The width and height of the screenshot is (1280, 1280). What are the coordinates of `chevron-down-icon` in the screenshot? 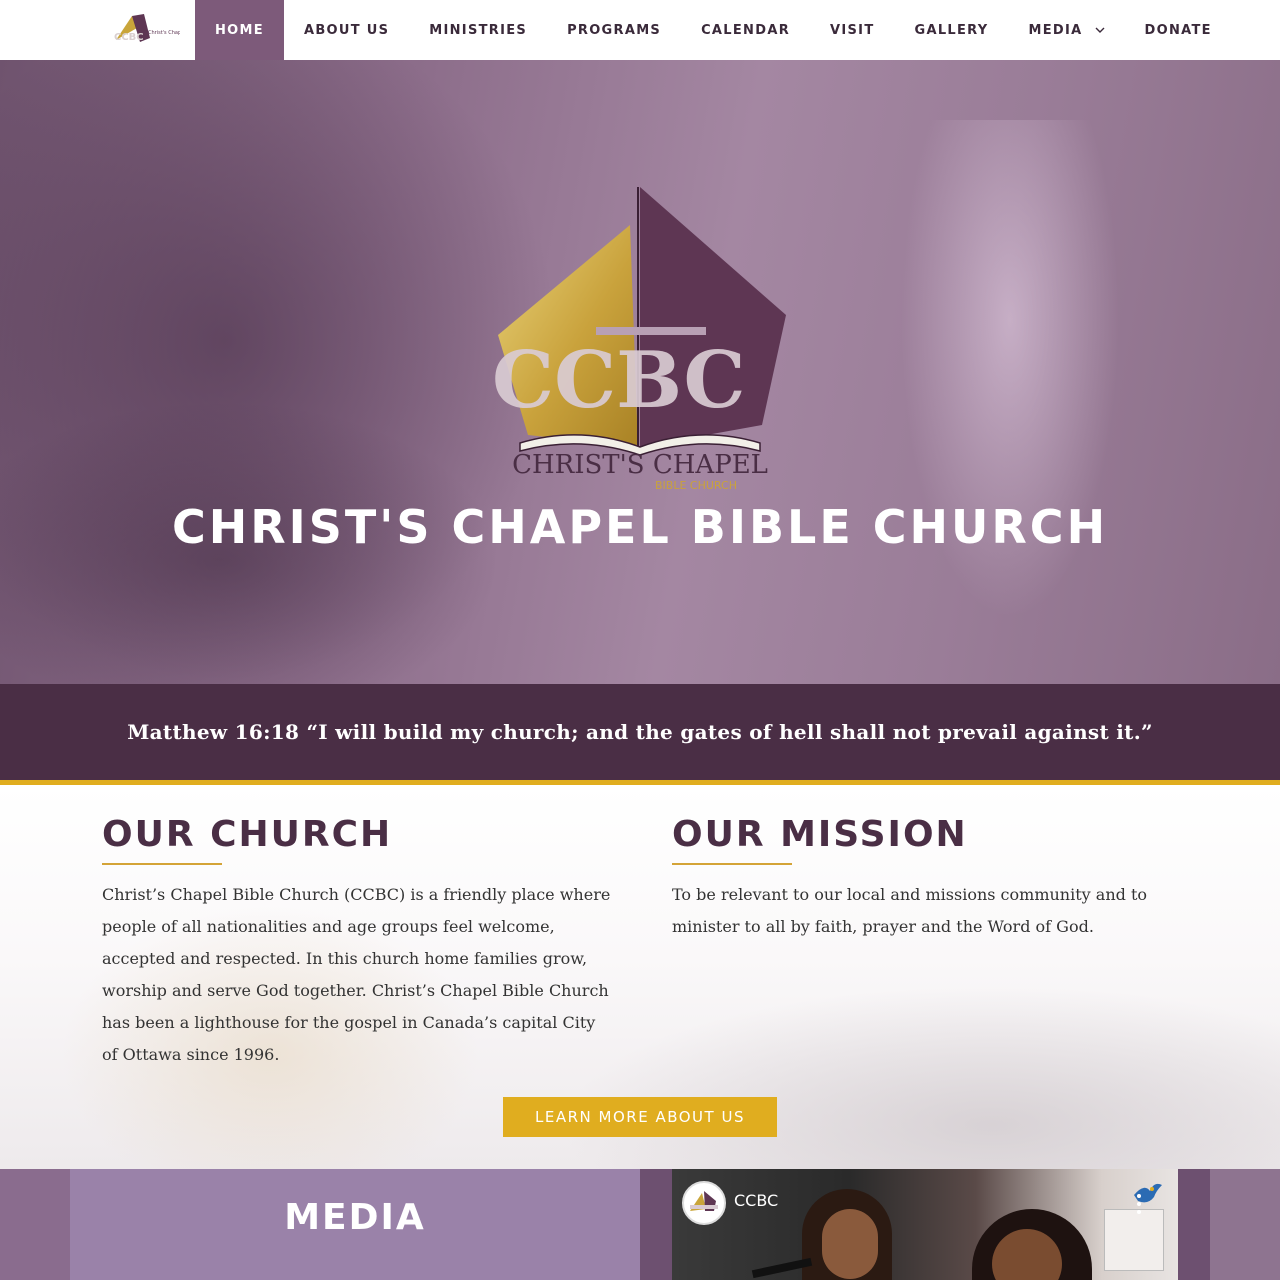 It's located at (1100, 30).